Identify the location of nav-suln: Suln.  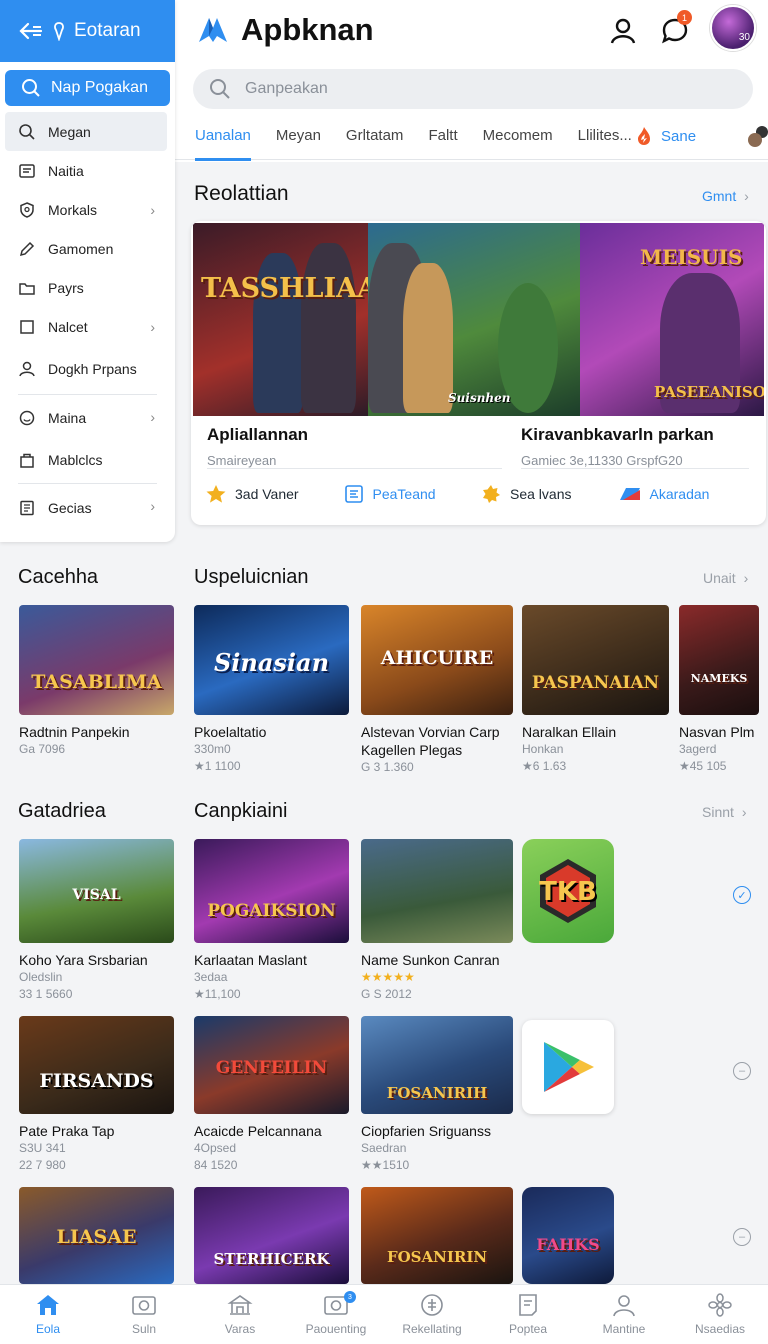
(144, 1314).